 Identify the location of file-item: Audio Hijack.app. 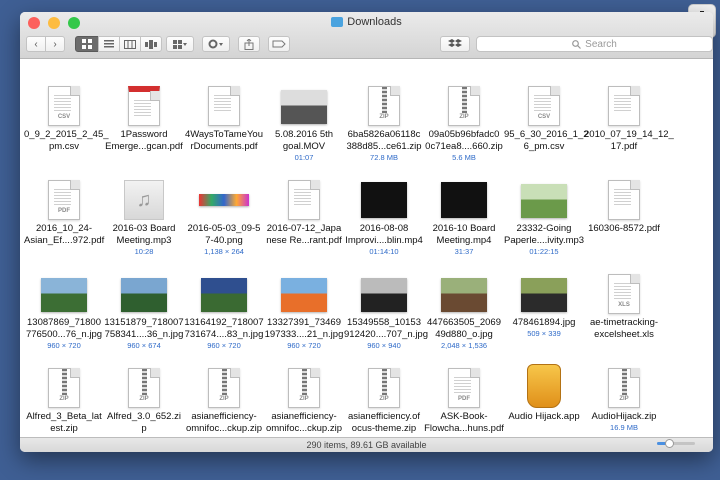
(544, 382).